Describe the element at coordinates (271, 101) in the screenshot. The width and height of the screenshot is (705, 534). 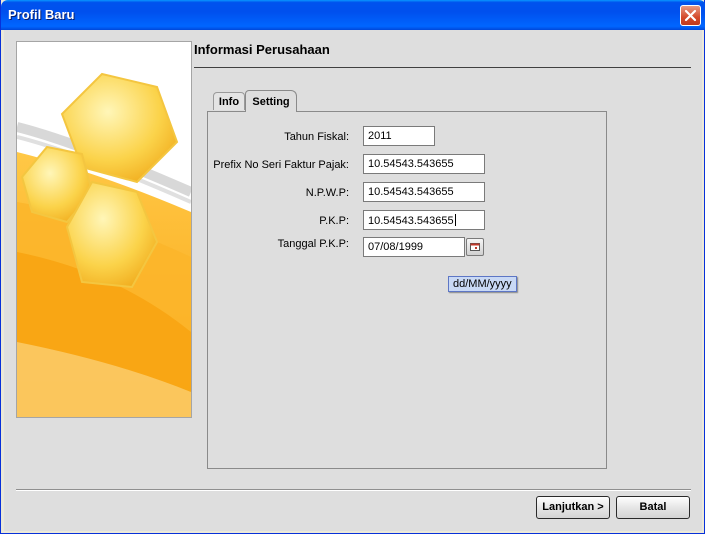
I see `tab-setting: Setting` at that location.